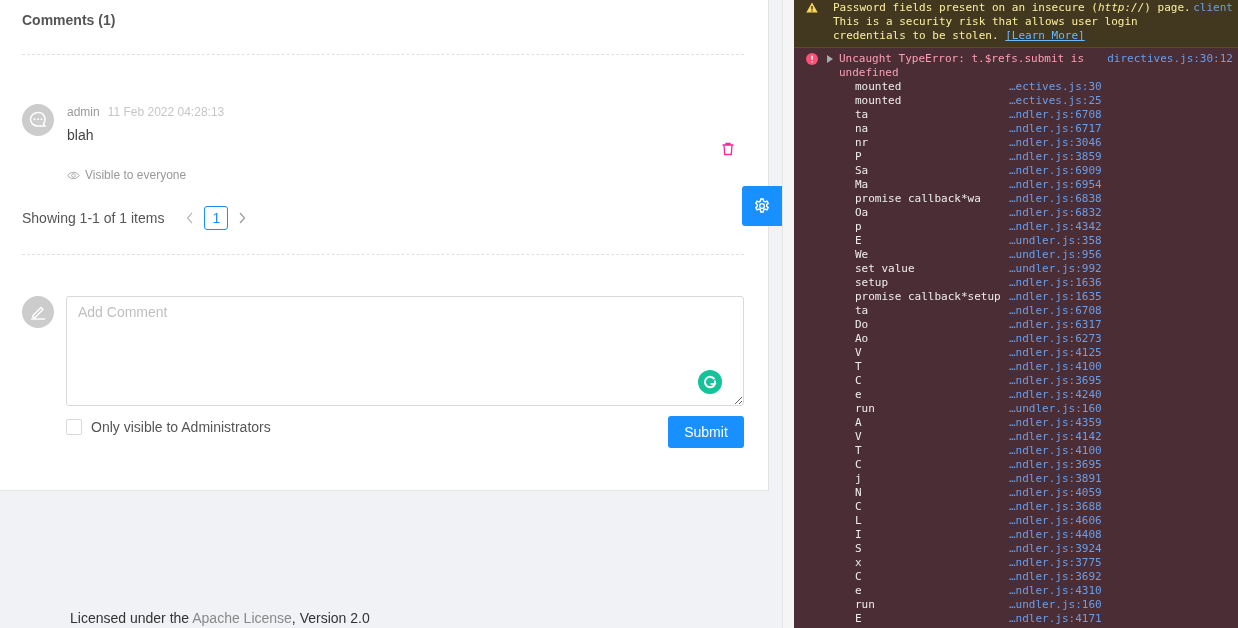 The height and width of the screenshot is (628, 1238). I want to click on stack-location-link: …undler.js:358, so click(1055, 241).